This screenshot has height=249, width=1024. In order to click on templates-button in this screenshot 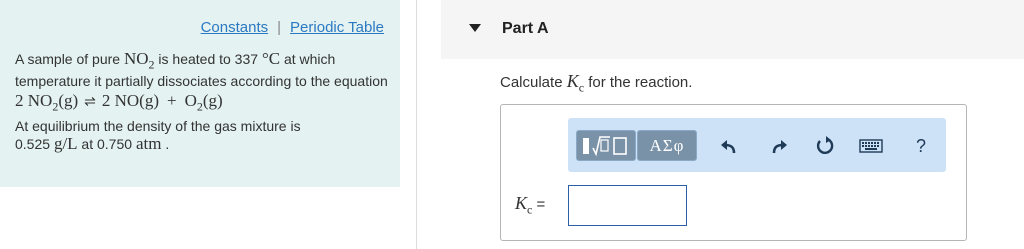, I will do `click(606, 145)`.